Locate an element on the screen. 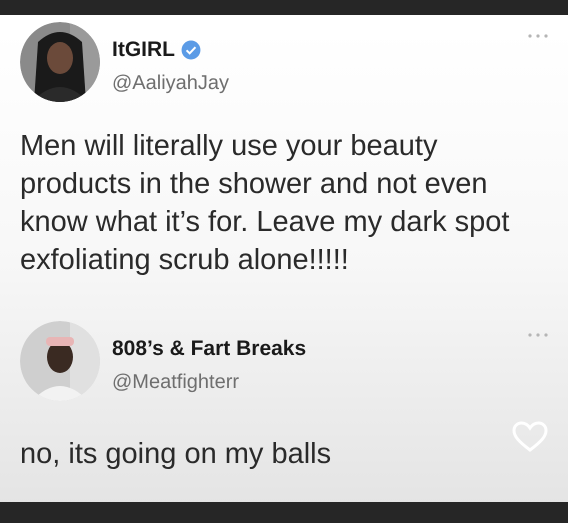 Image resolution: width=568 pixels, height=523 pixels. tweet-text: no, its going on my balls is located at coordinates (176, 454).